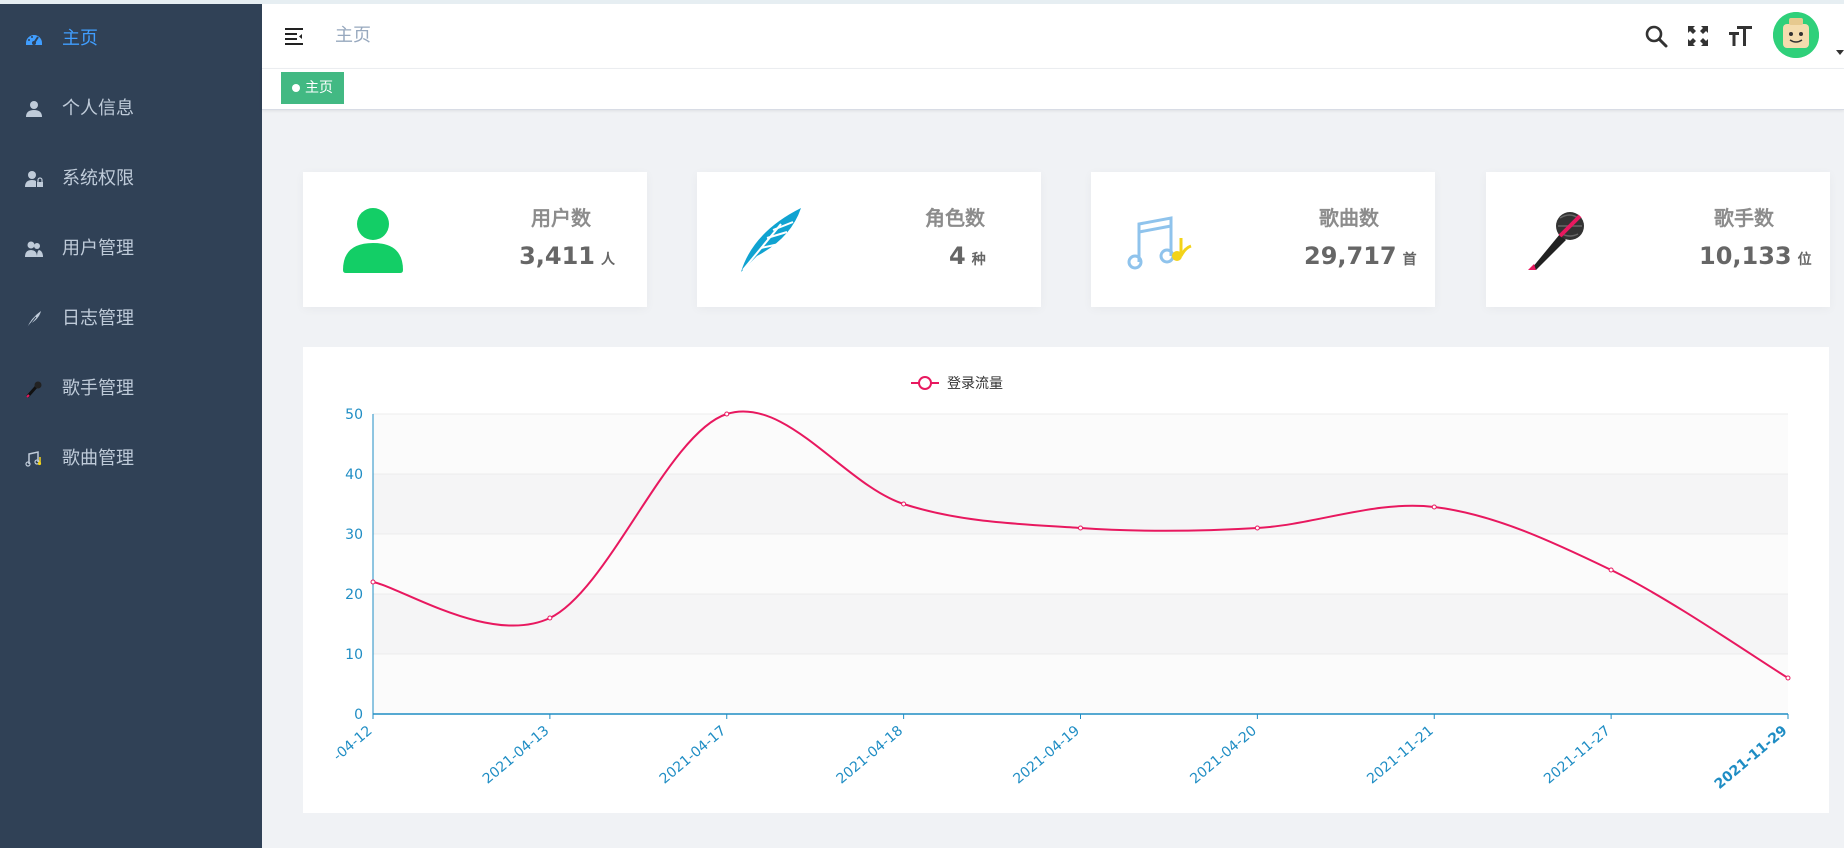 This screenshot has height=848, width=1844. What do you see at coordinates (98, 318) in the screenshot?
I see `sidebar-item-label: 日志管理` at bounding box center [98, 318].